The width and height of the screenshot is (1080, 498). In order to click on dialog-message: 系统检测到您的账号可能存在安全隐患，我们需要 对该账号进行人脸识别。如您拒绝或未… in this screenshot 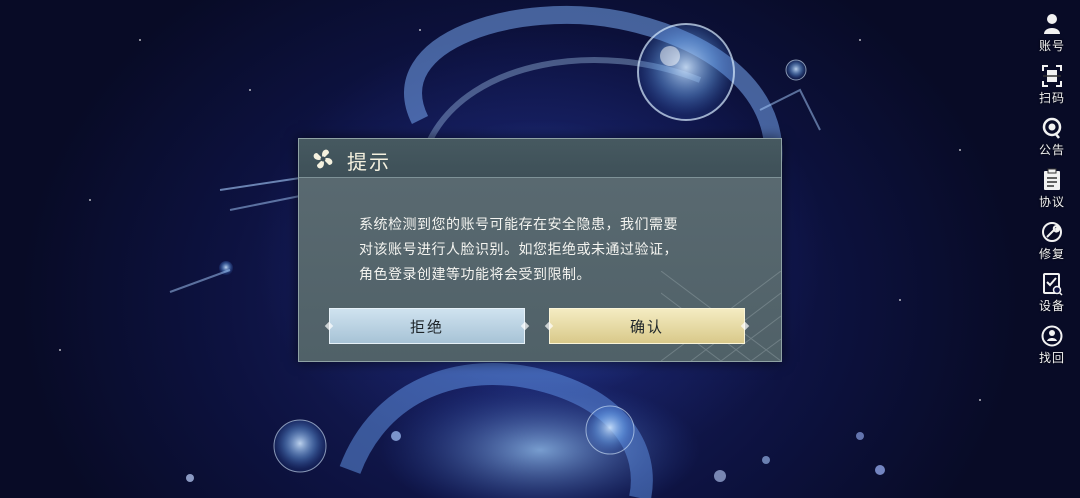, I will do `click(549, 250)`.